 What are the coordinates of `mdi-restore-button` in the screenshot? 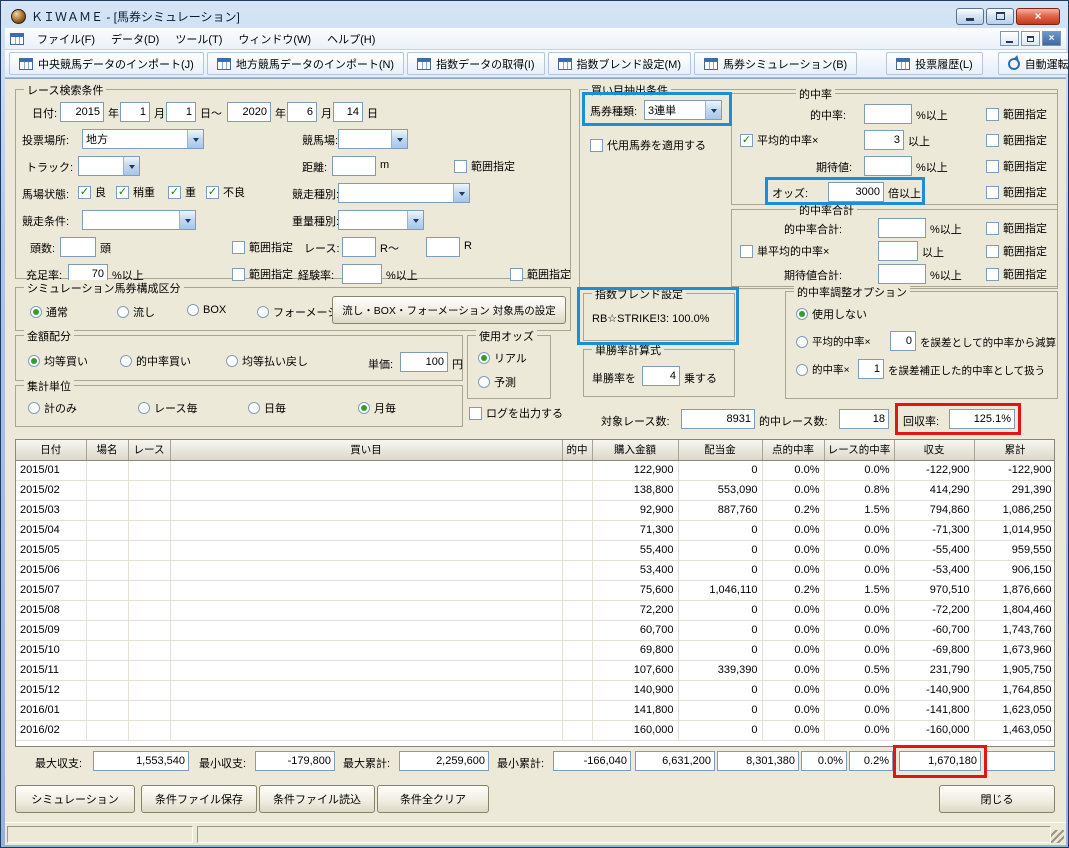 It's located at (1030, 38).